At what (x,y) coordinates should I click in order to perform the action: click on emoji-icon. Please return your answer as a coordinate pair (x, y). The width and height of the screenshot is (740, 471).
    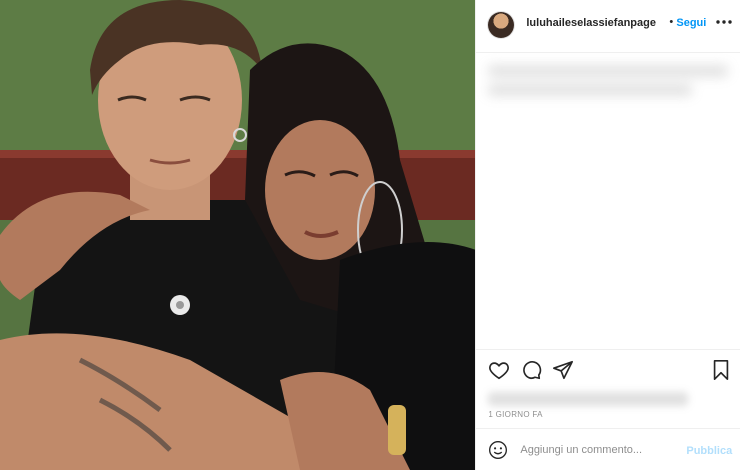
    Looking at the image, I should click on (498, 450).